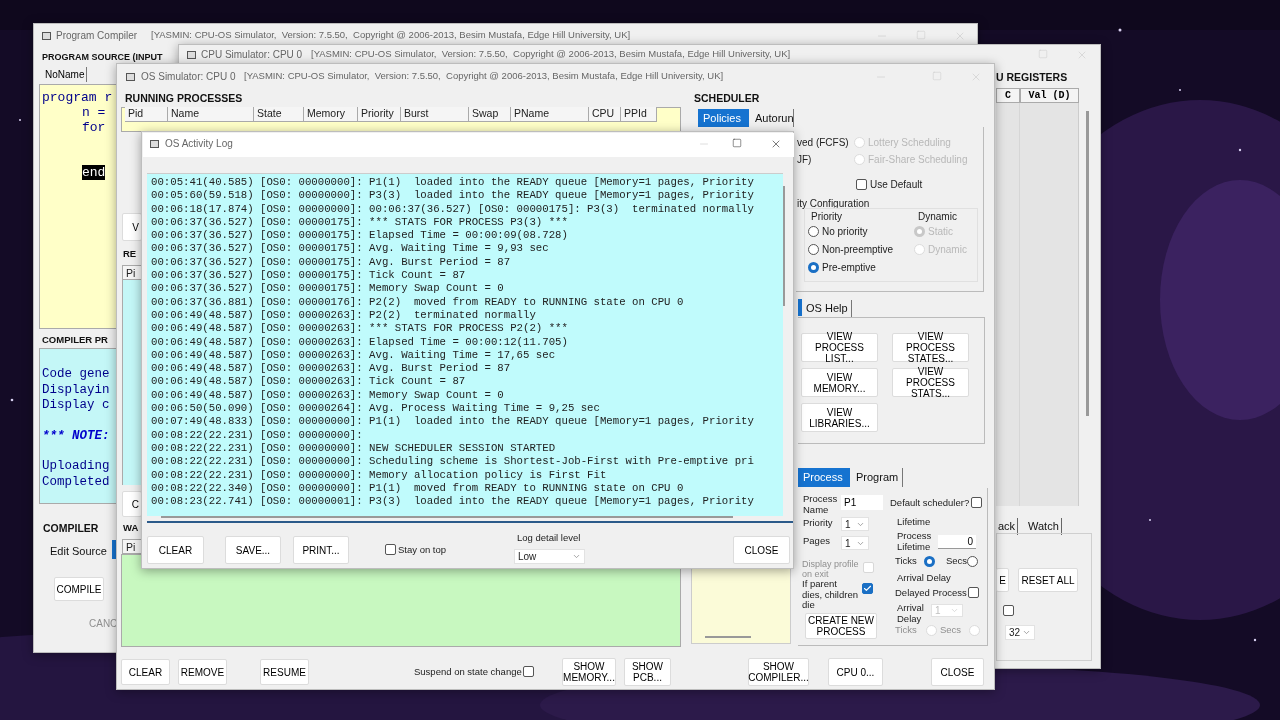 The width and height of the screenshot is (1280, 720). I want to click on tab: OS Help, so click(827, 308).